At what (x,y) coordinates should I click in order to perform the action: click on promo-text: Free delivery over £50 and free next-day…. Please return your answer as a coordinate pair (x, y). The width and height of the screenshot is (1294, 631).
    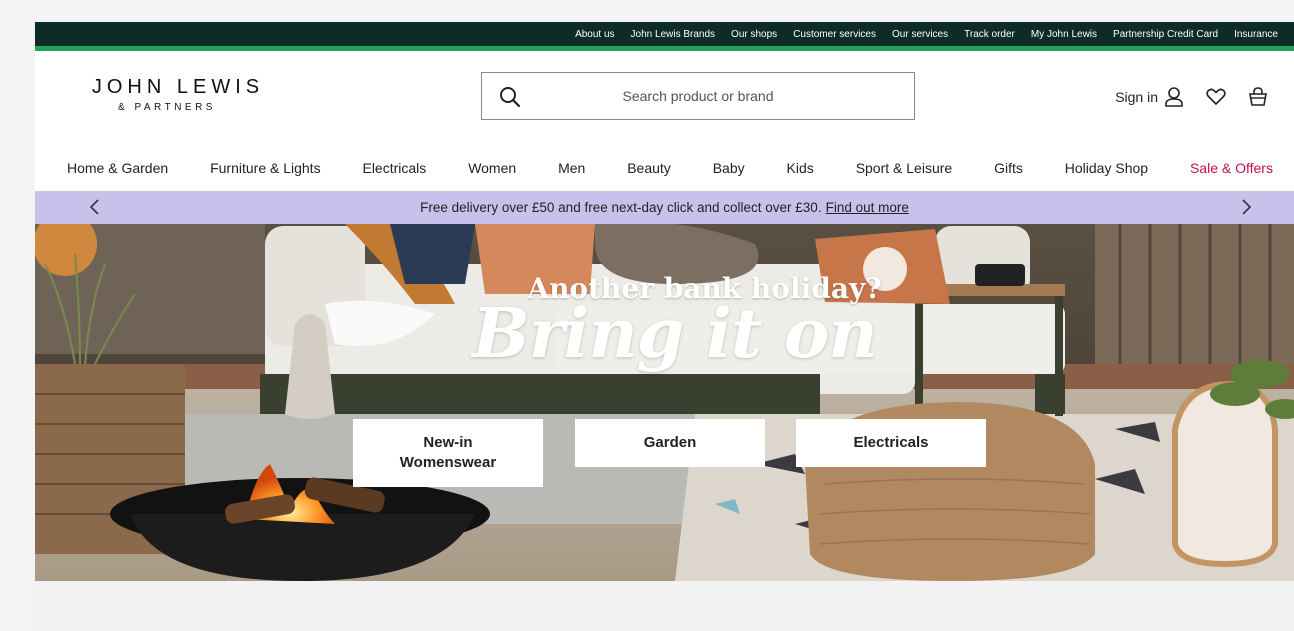
    Looking at the image, I should click on (621, 207).